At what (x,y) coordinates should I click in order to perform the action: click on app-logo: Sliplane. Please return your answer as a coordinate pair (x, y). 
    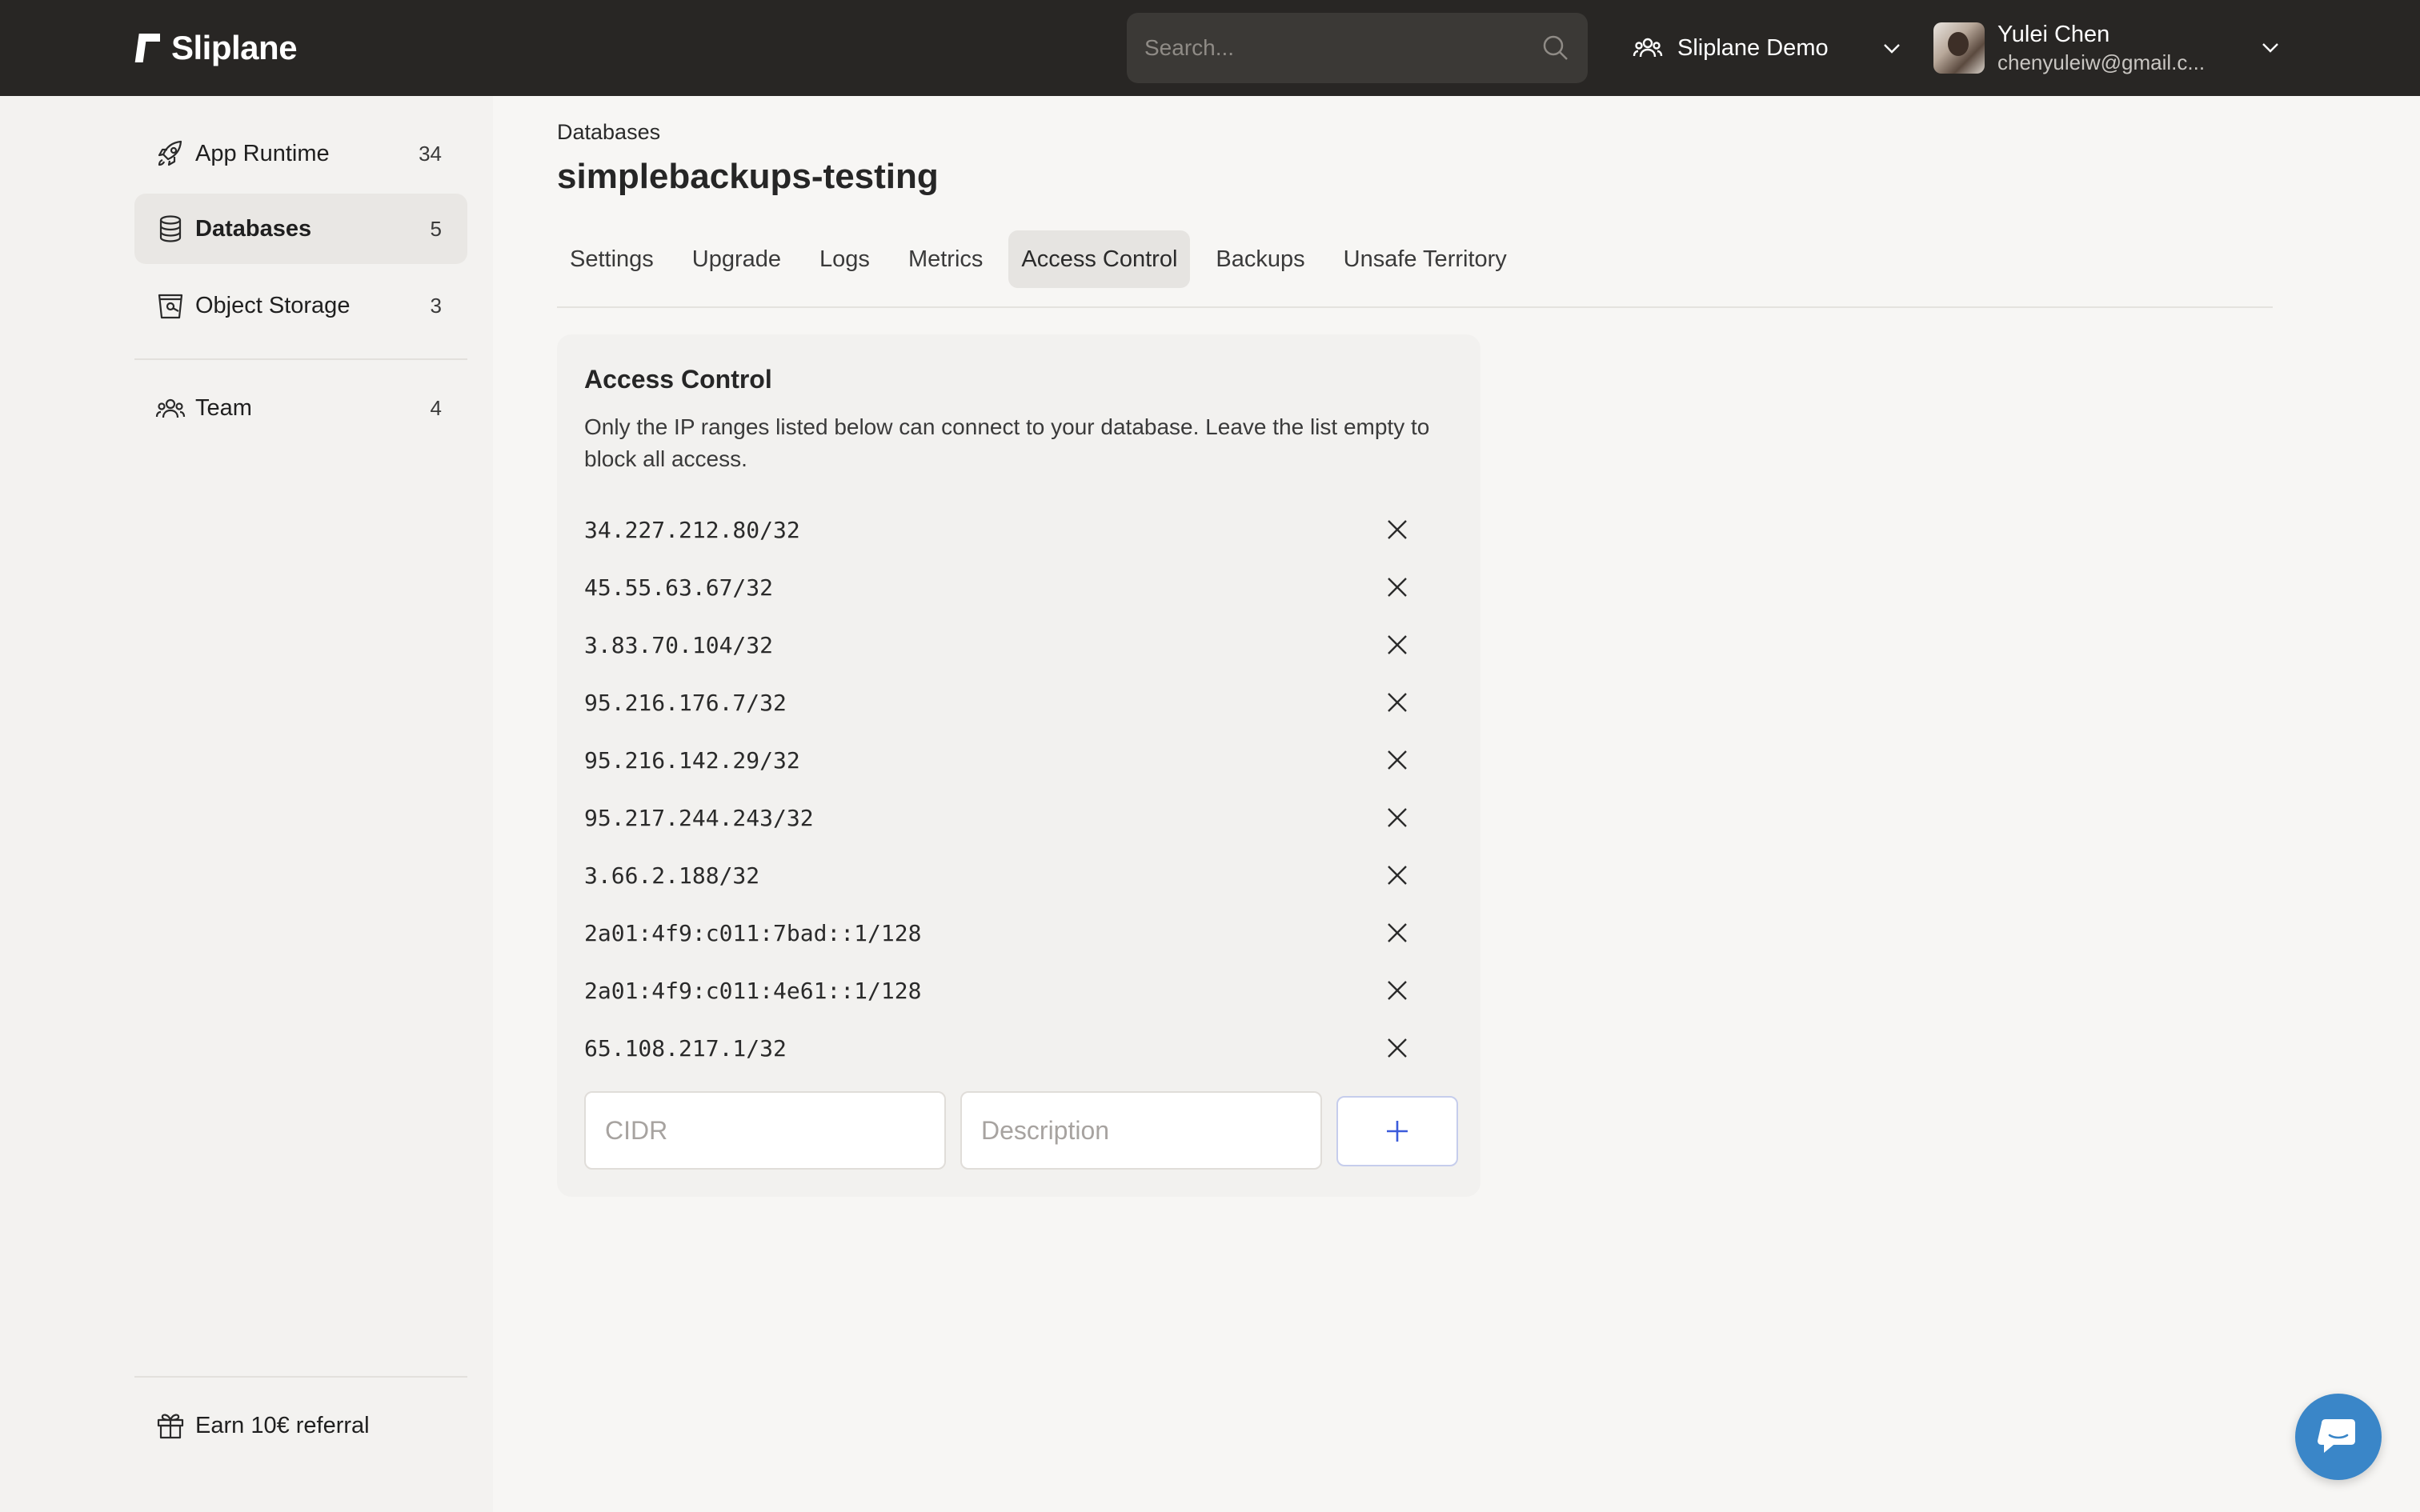
    Looking at the image, I should click on (215, 48).